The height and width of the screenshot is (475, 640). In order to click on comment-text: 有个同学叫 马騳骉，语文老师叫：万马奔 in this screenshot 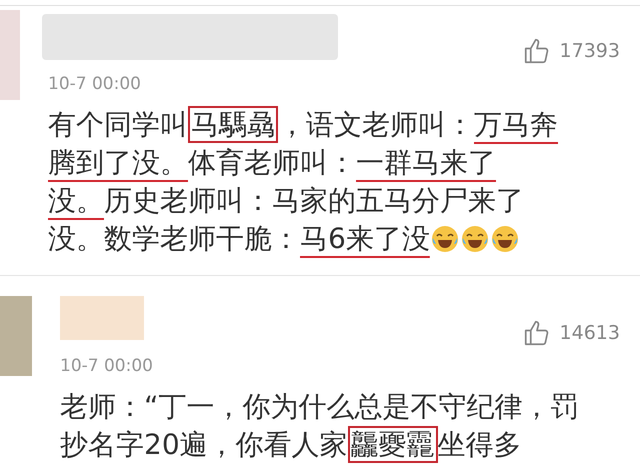, I will do `click(303, 125)`.